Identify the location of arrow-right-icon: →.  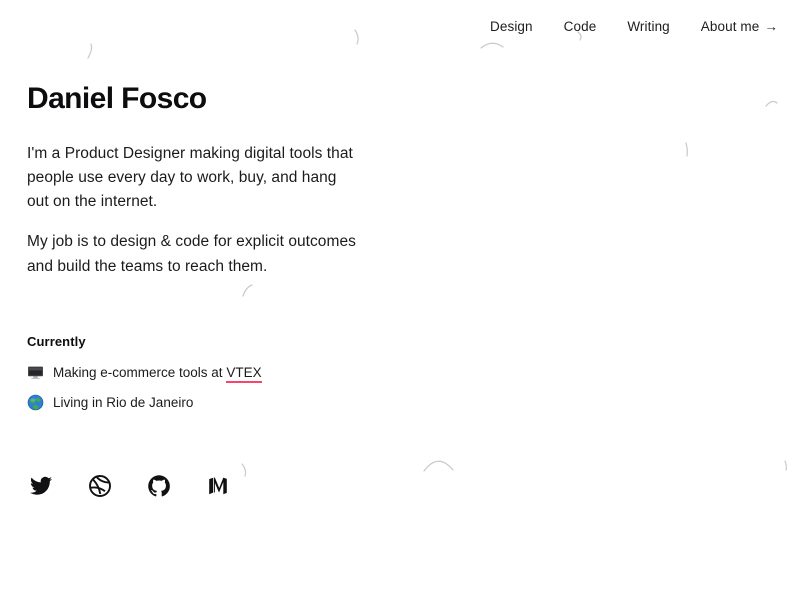
(771, 26).